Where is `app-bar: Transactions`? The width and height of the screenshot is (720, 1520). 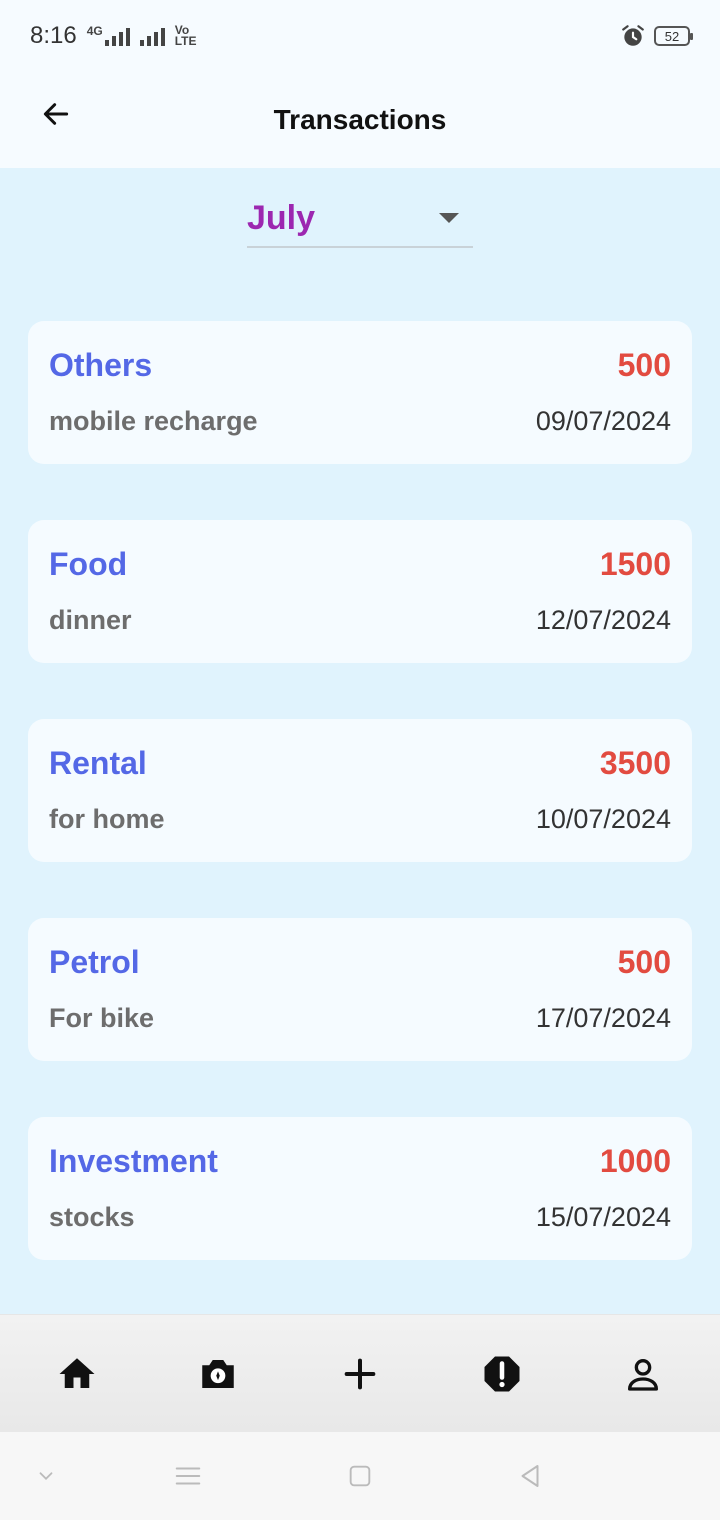 app-bar: Transactions is located at coordinates (360, 120).